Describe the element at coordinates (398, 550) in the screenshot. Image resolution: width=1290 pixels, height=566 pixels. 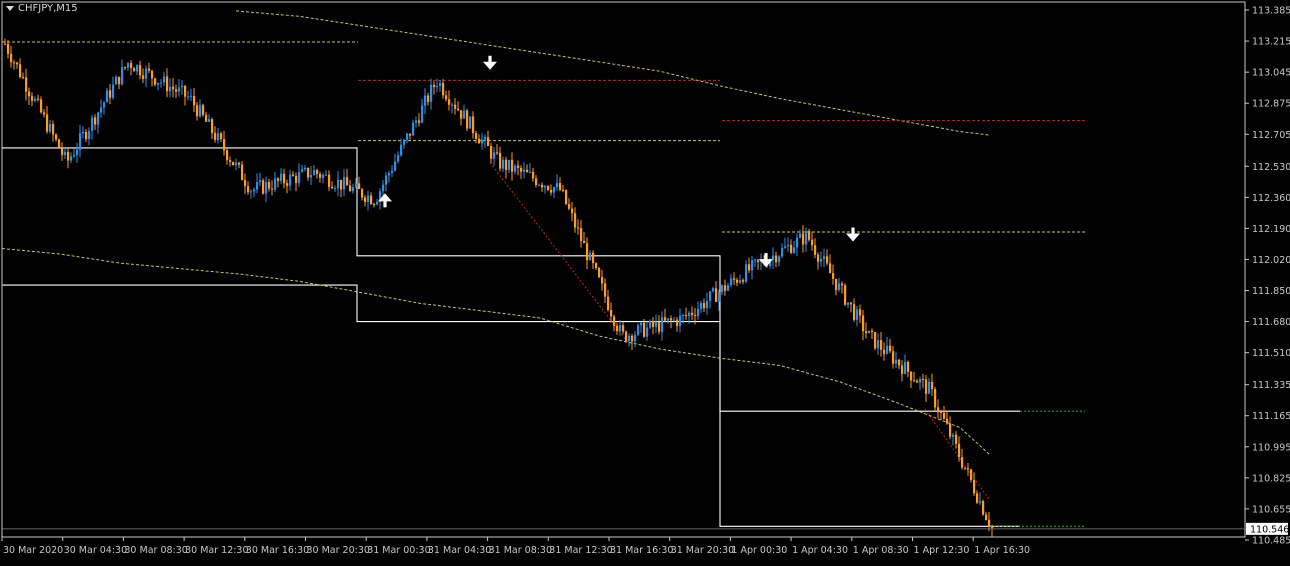
I see `time-label: 31 Mar 00:30` at that location.